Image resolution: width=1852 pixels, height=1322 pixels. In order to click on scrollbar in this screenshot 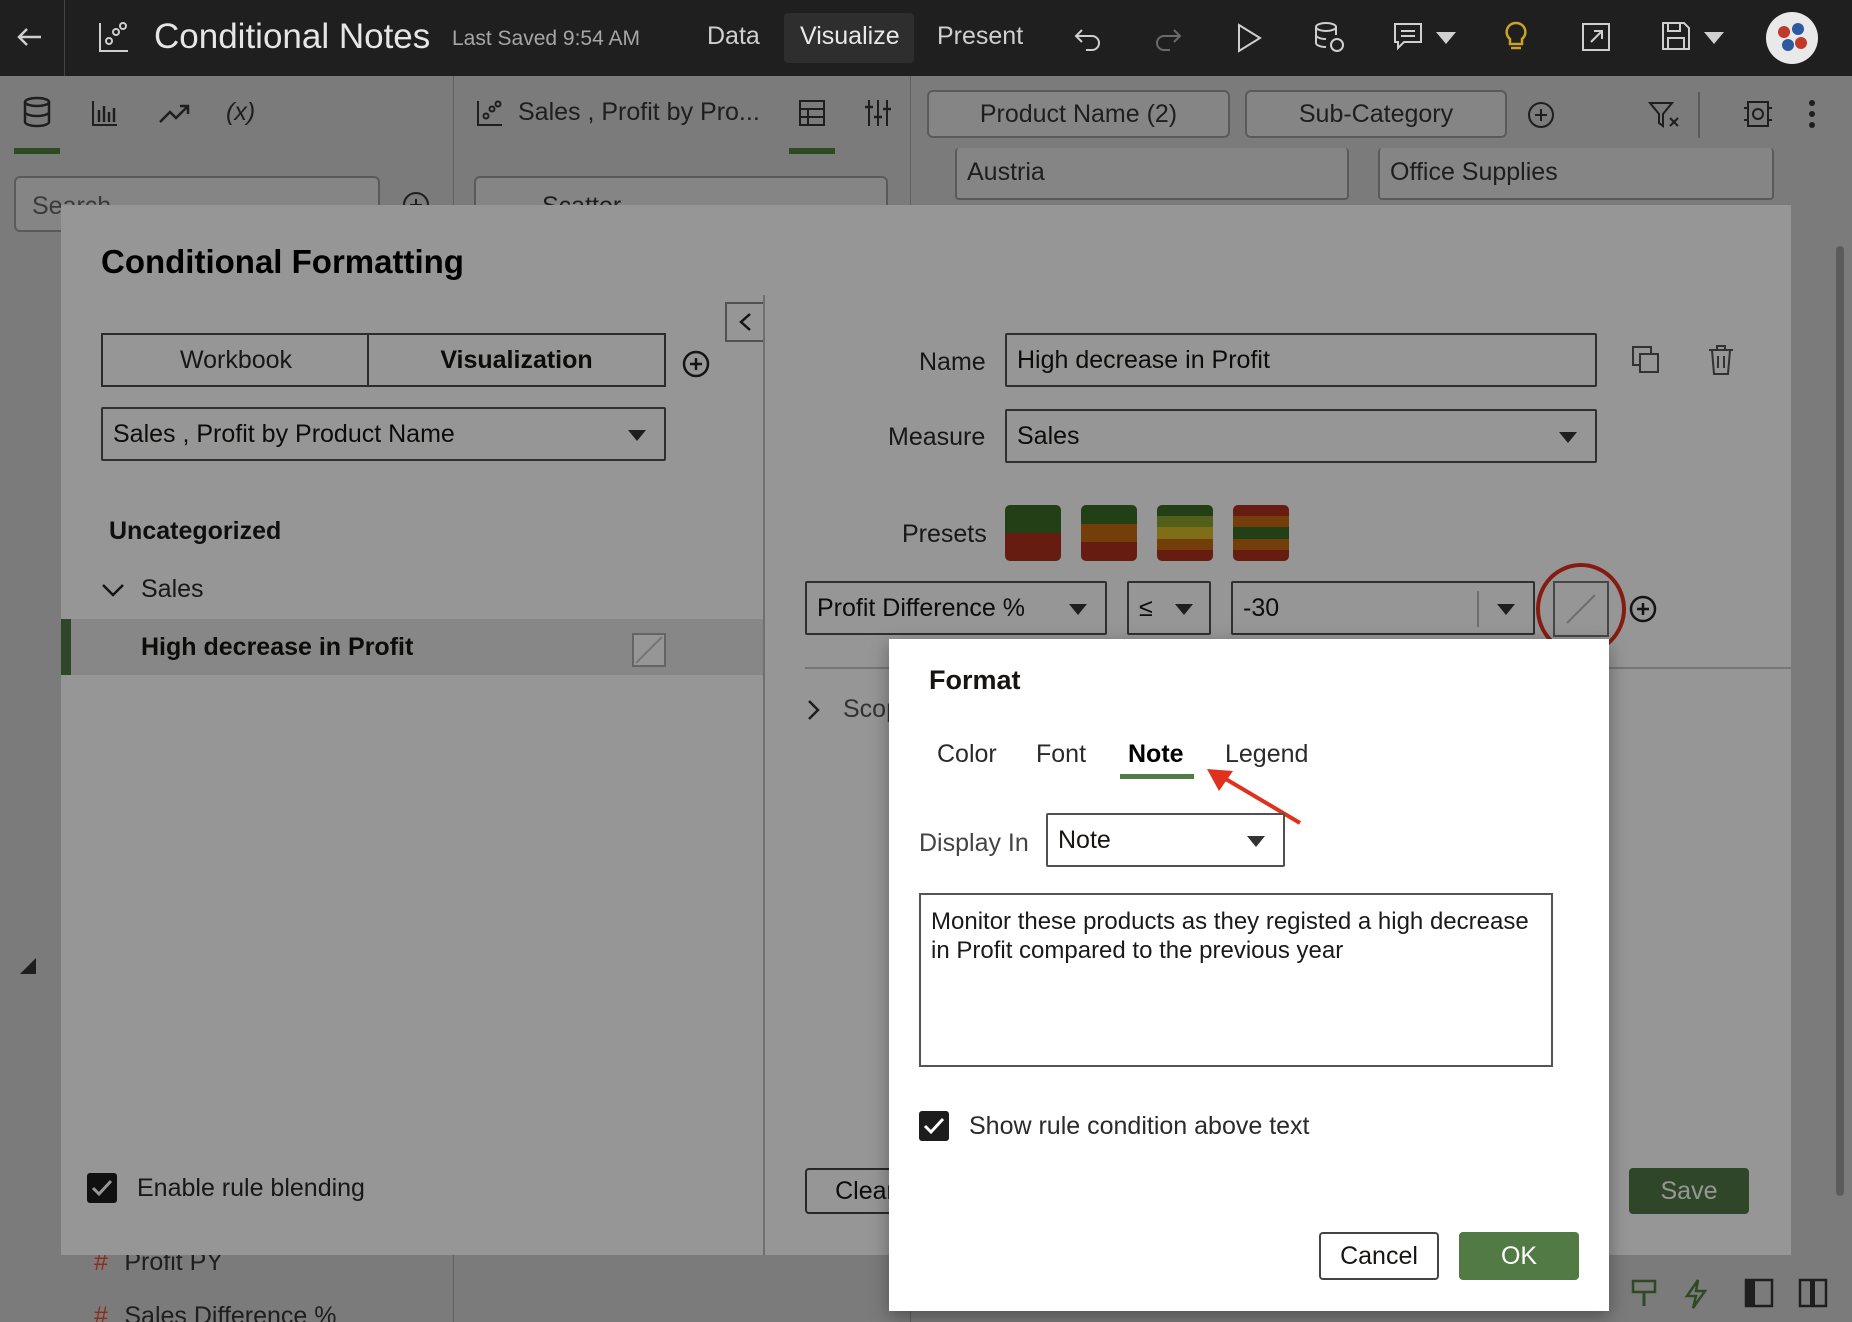, I will do `click(1840, 721)`.